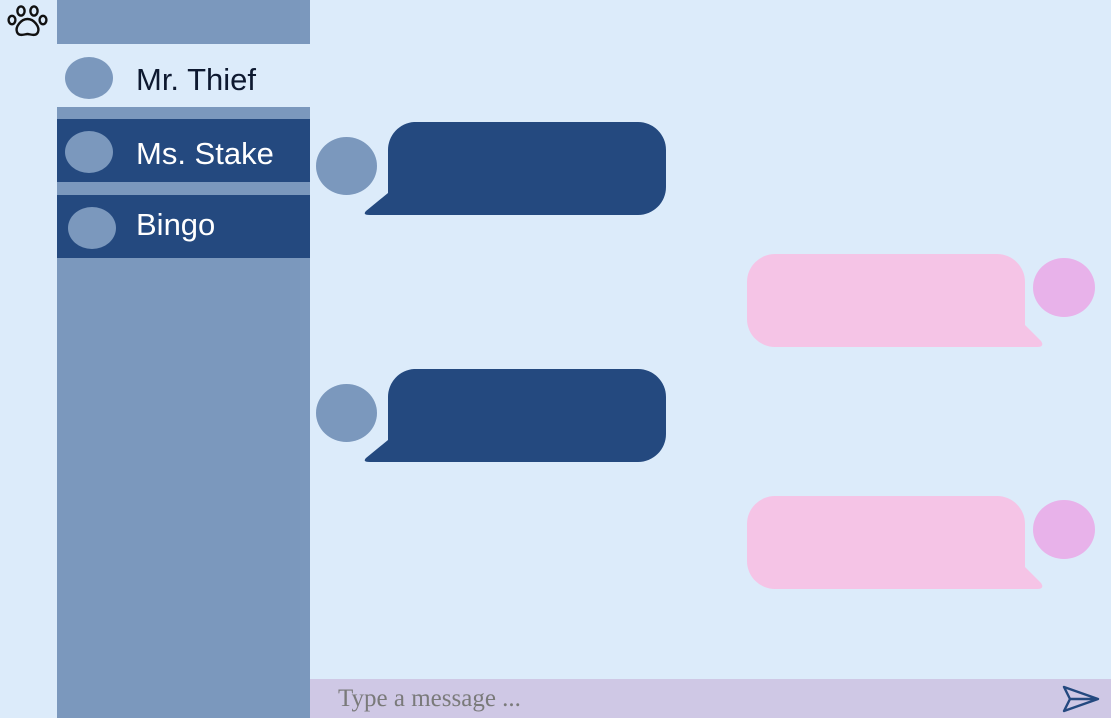 This screenshot has width=1111, height=718. Describe the element at coordinates (196, 79) in the screenshot. I see `contact-name: Mr. Thief` at that location.